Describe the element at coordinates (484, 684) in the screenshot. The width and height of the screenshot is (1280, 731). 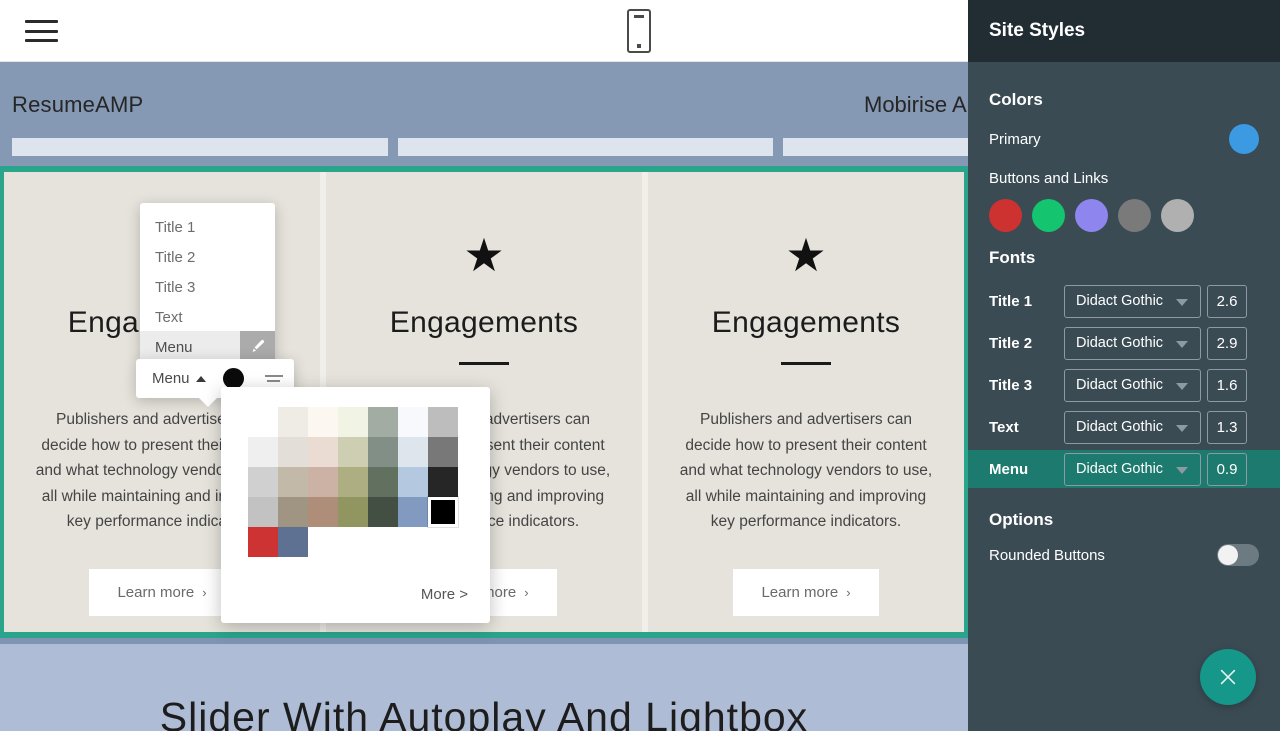
I see `slider-section: Slider With Autoplay And Lightbox` at that location.